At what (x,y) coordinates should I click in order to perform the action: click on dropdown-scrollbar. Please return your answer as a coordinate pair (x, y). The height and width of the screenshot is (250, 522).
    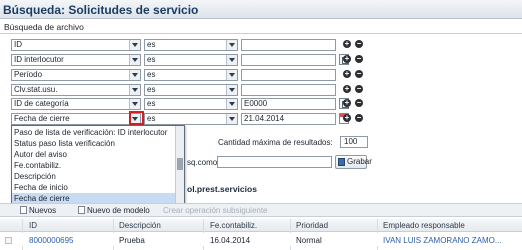
    Looking at the image, I should click on (179, 165).